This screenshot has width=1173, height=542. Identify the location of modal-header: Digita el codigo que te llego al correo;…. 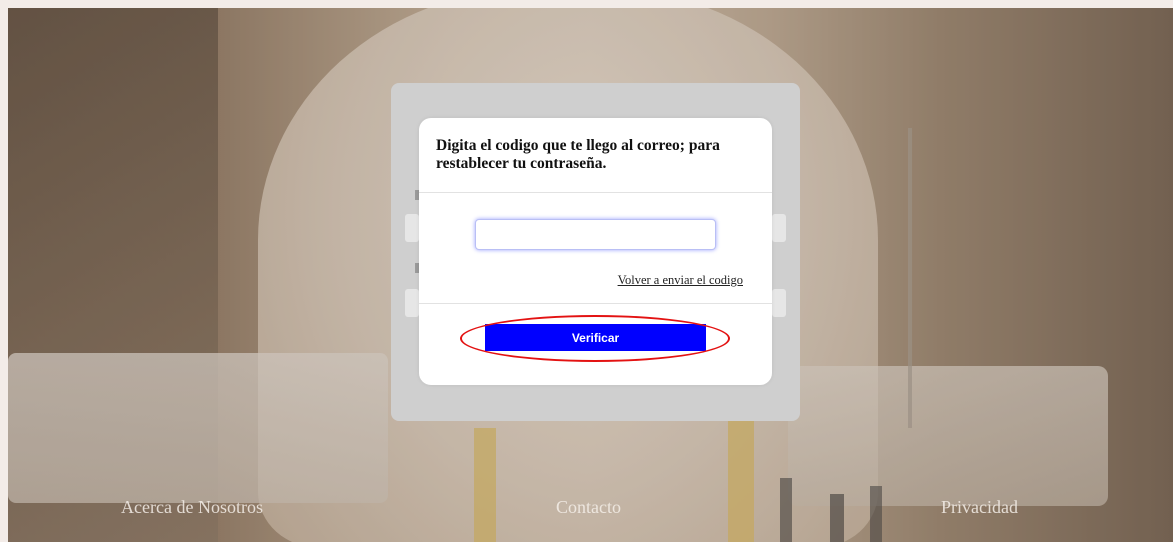
(595, 155).